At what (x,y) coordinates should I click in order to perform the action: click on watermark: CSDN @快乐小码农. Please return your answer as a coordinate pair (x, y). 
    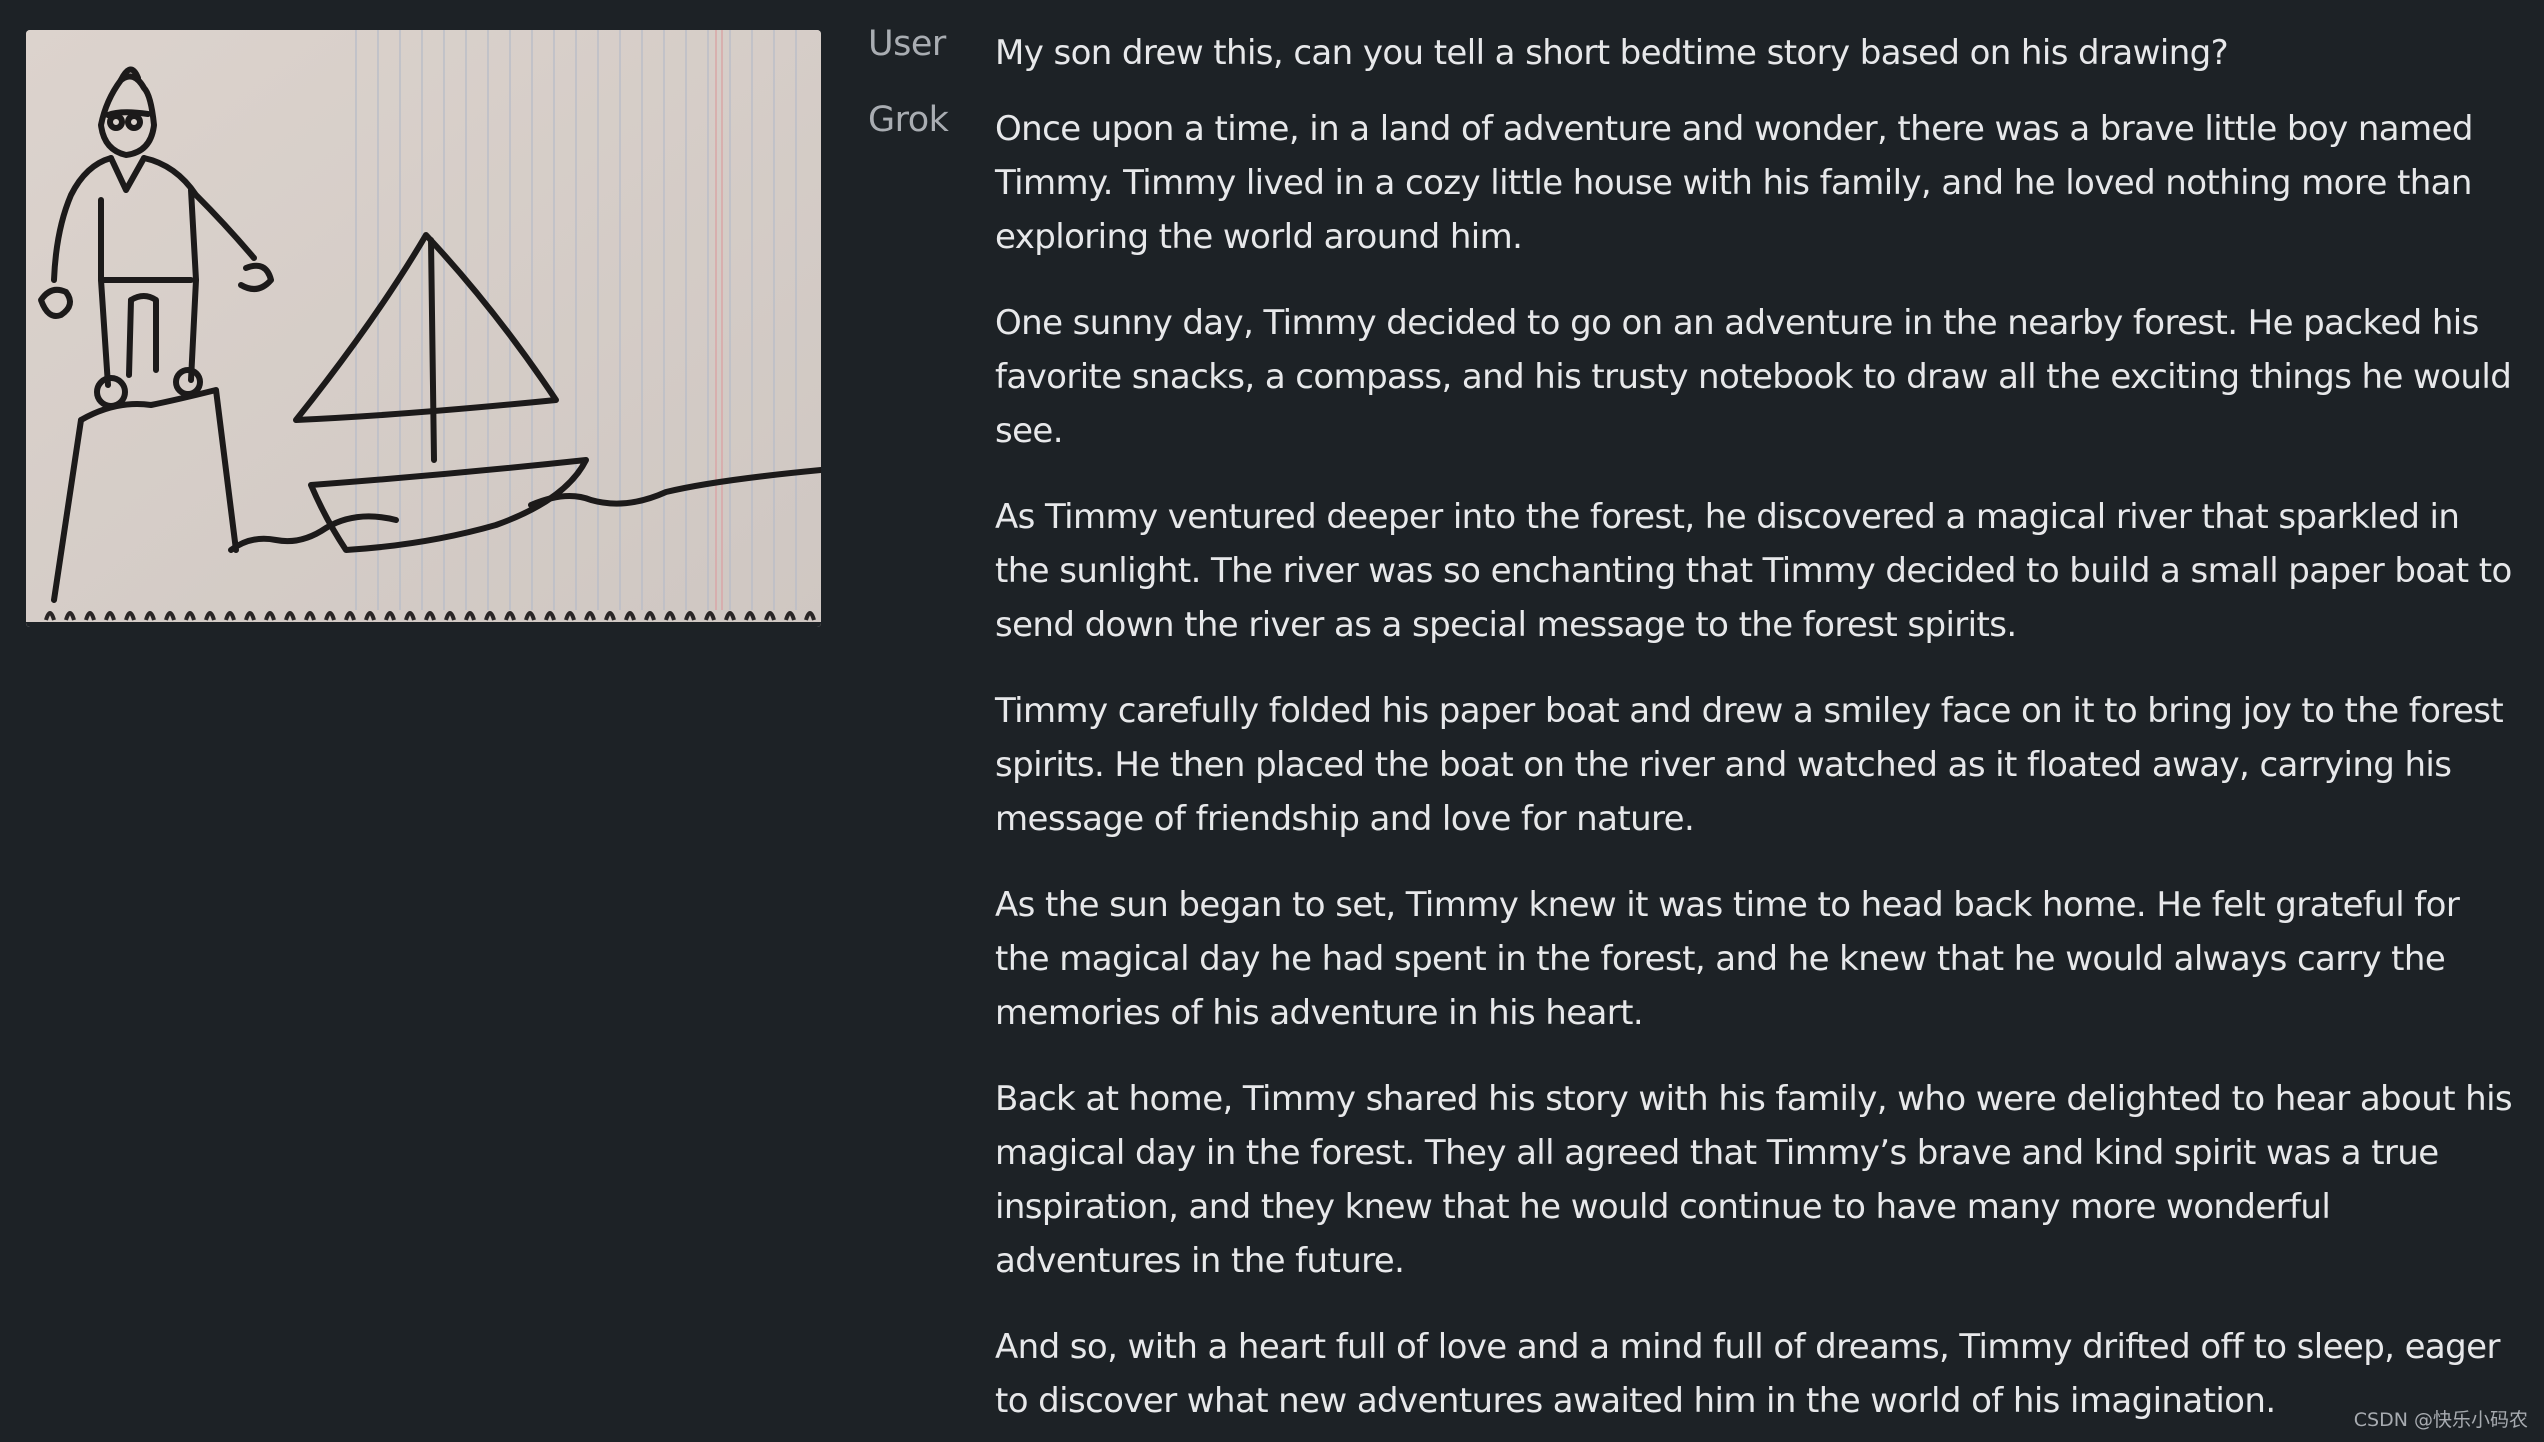
    Looking at the image, I should click on (2440, 1420).